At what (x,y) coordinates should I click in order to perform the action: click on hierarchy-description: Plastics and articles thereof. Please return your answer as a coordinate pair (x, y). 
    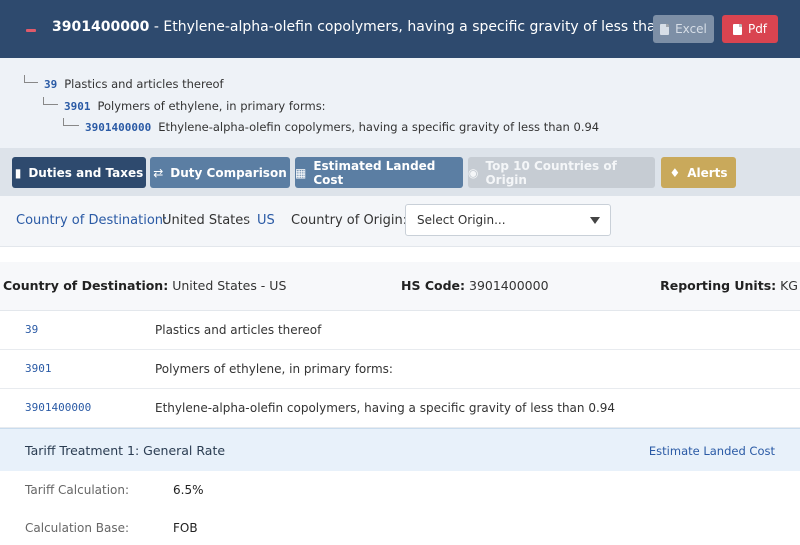
    Looking at the image, I should click on (238, 330).